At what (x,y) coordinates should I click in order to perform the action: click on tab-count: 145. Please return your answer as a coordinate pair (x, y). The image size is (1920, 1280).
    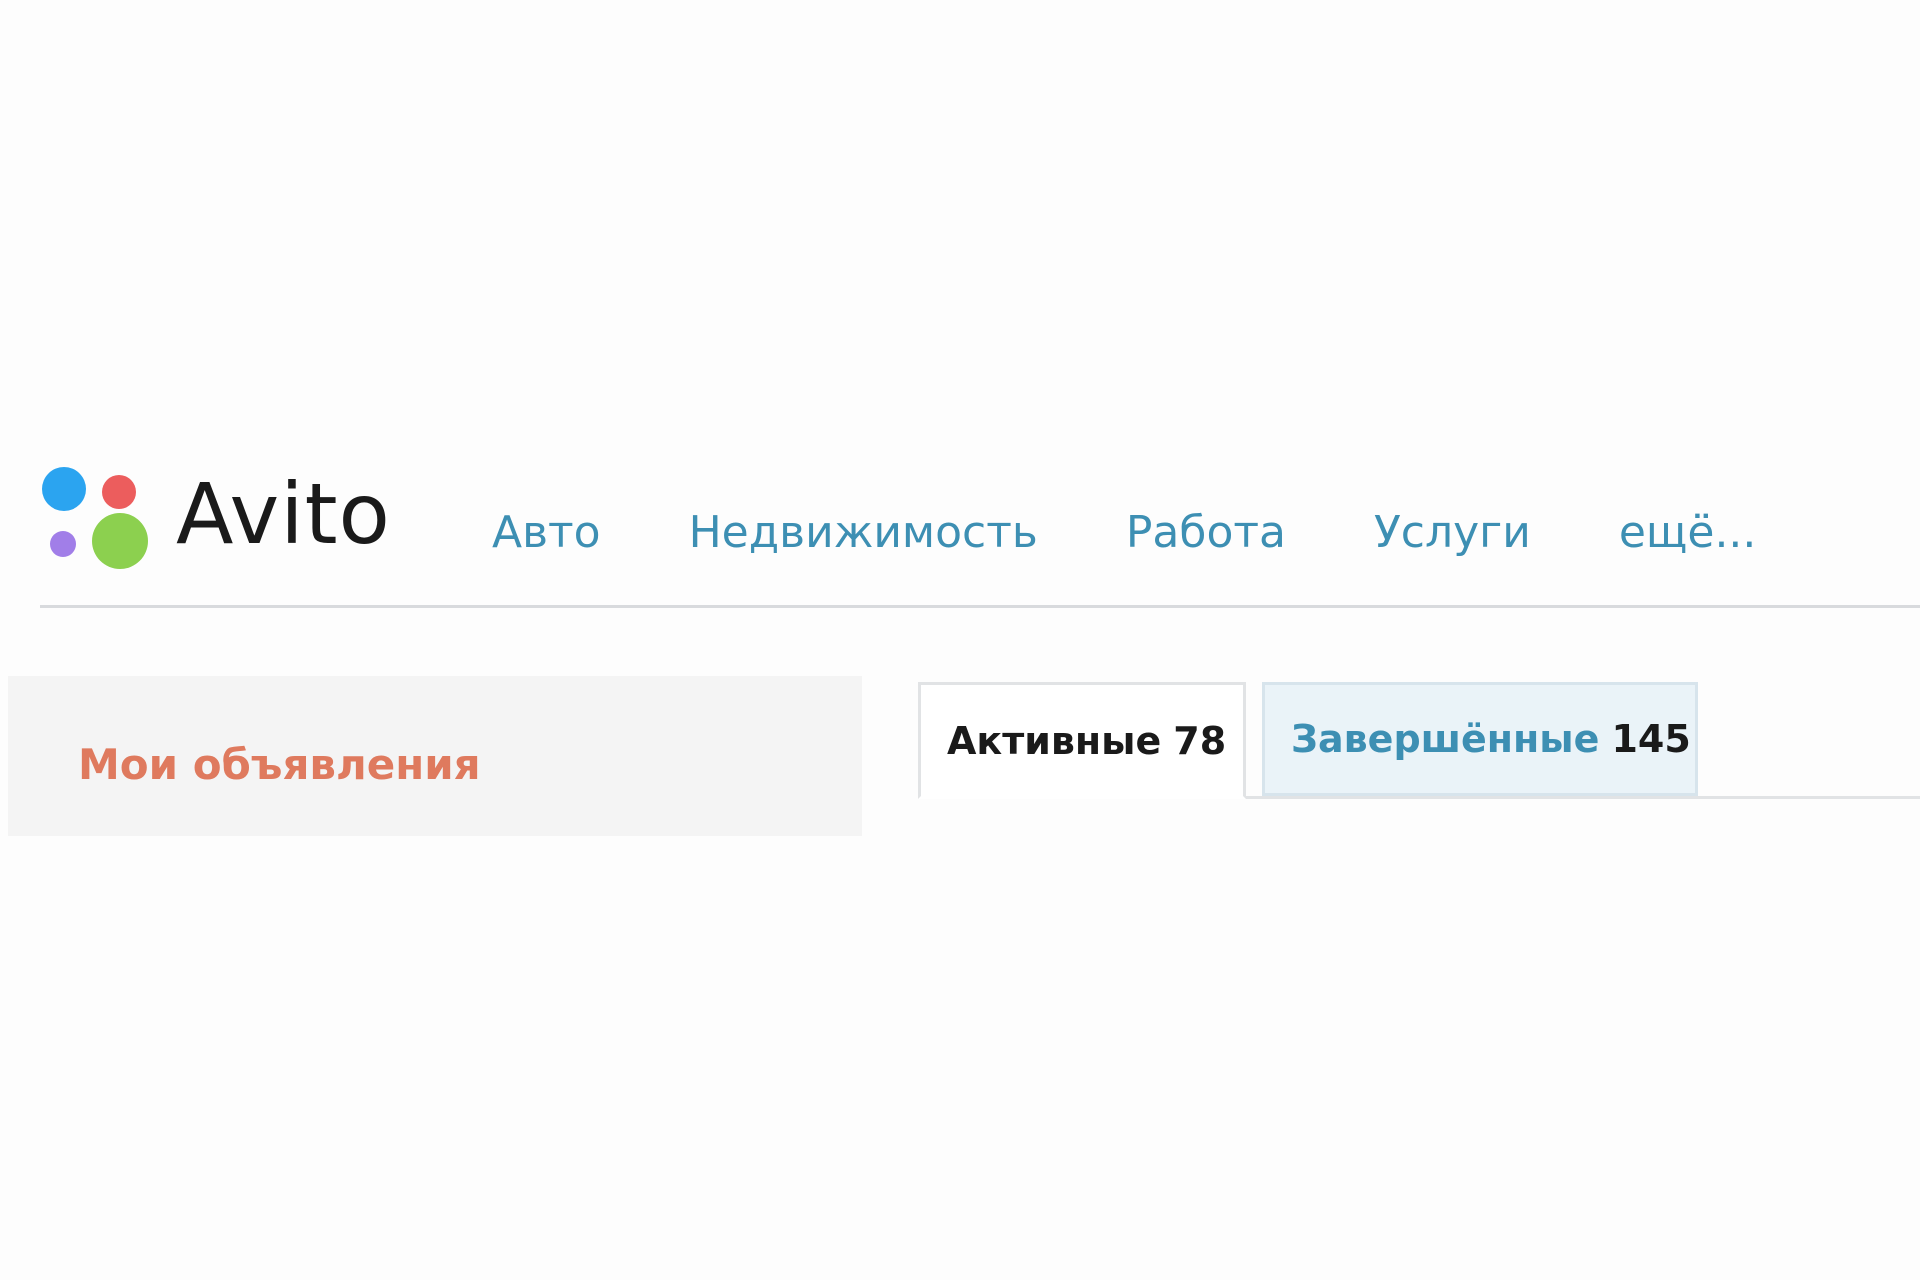
    Looking at the image, I should click on (1651, 739).